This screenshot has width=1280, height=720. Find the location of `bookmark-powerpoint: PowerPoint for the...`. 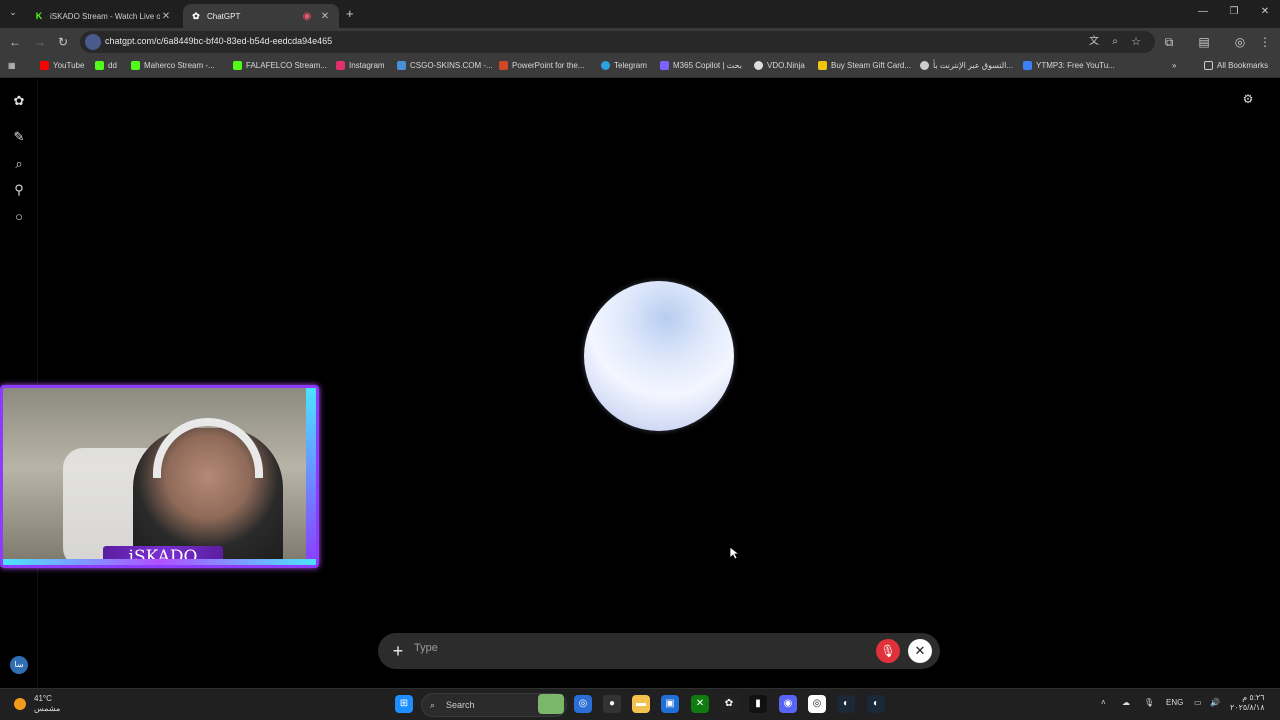

bookmark-powerpoint: PowerPoint for the... is located at coordinates (541, 65).